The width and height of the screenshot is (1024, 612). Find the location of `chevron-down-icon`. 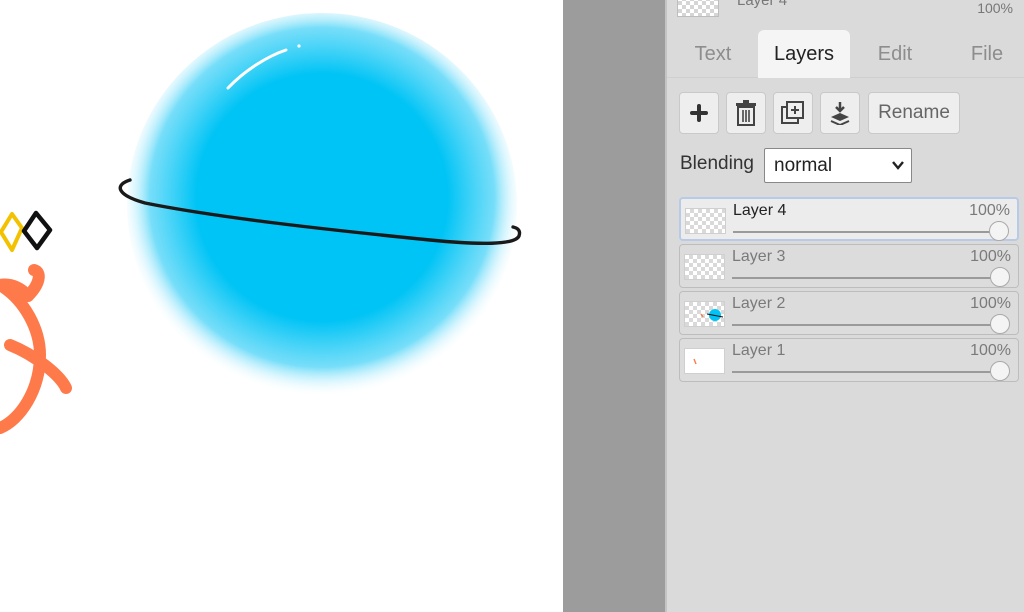

chevron-down-icon is located at coordinates (898, 165).